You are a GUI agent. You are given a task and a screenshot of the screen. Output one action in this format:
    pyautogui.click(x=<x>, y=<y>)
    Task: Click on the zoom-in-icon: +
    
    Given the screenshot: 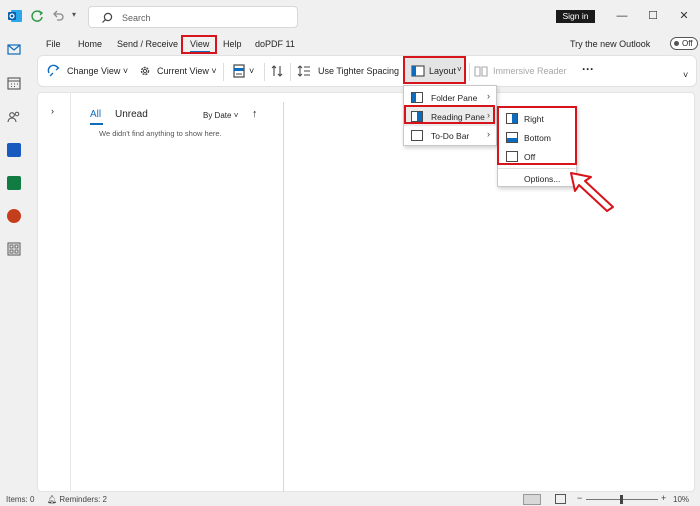 What is the action you would take?
    pyautogui.click(x=663, y=498)
    